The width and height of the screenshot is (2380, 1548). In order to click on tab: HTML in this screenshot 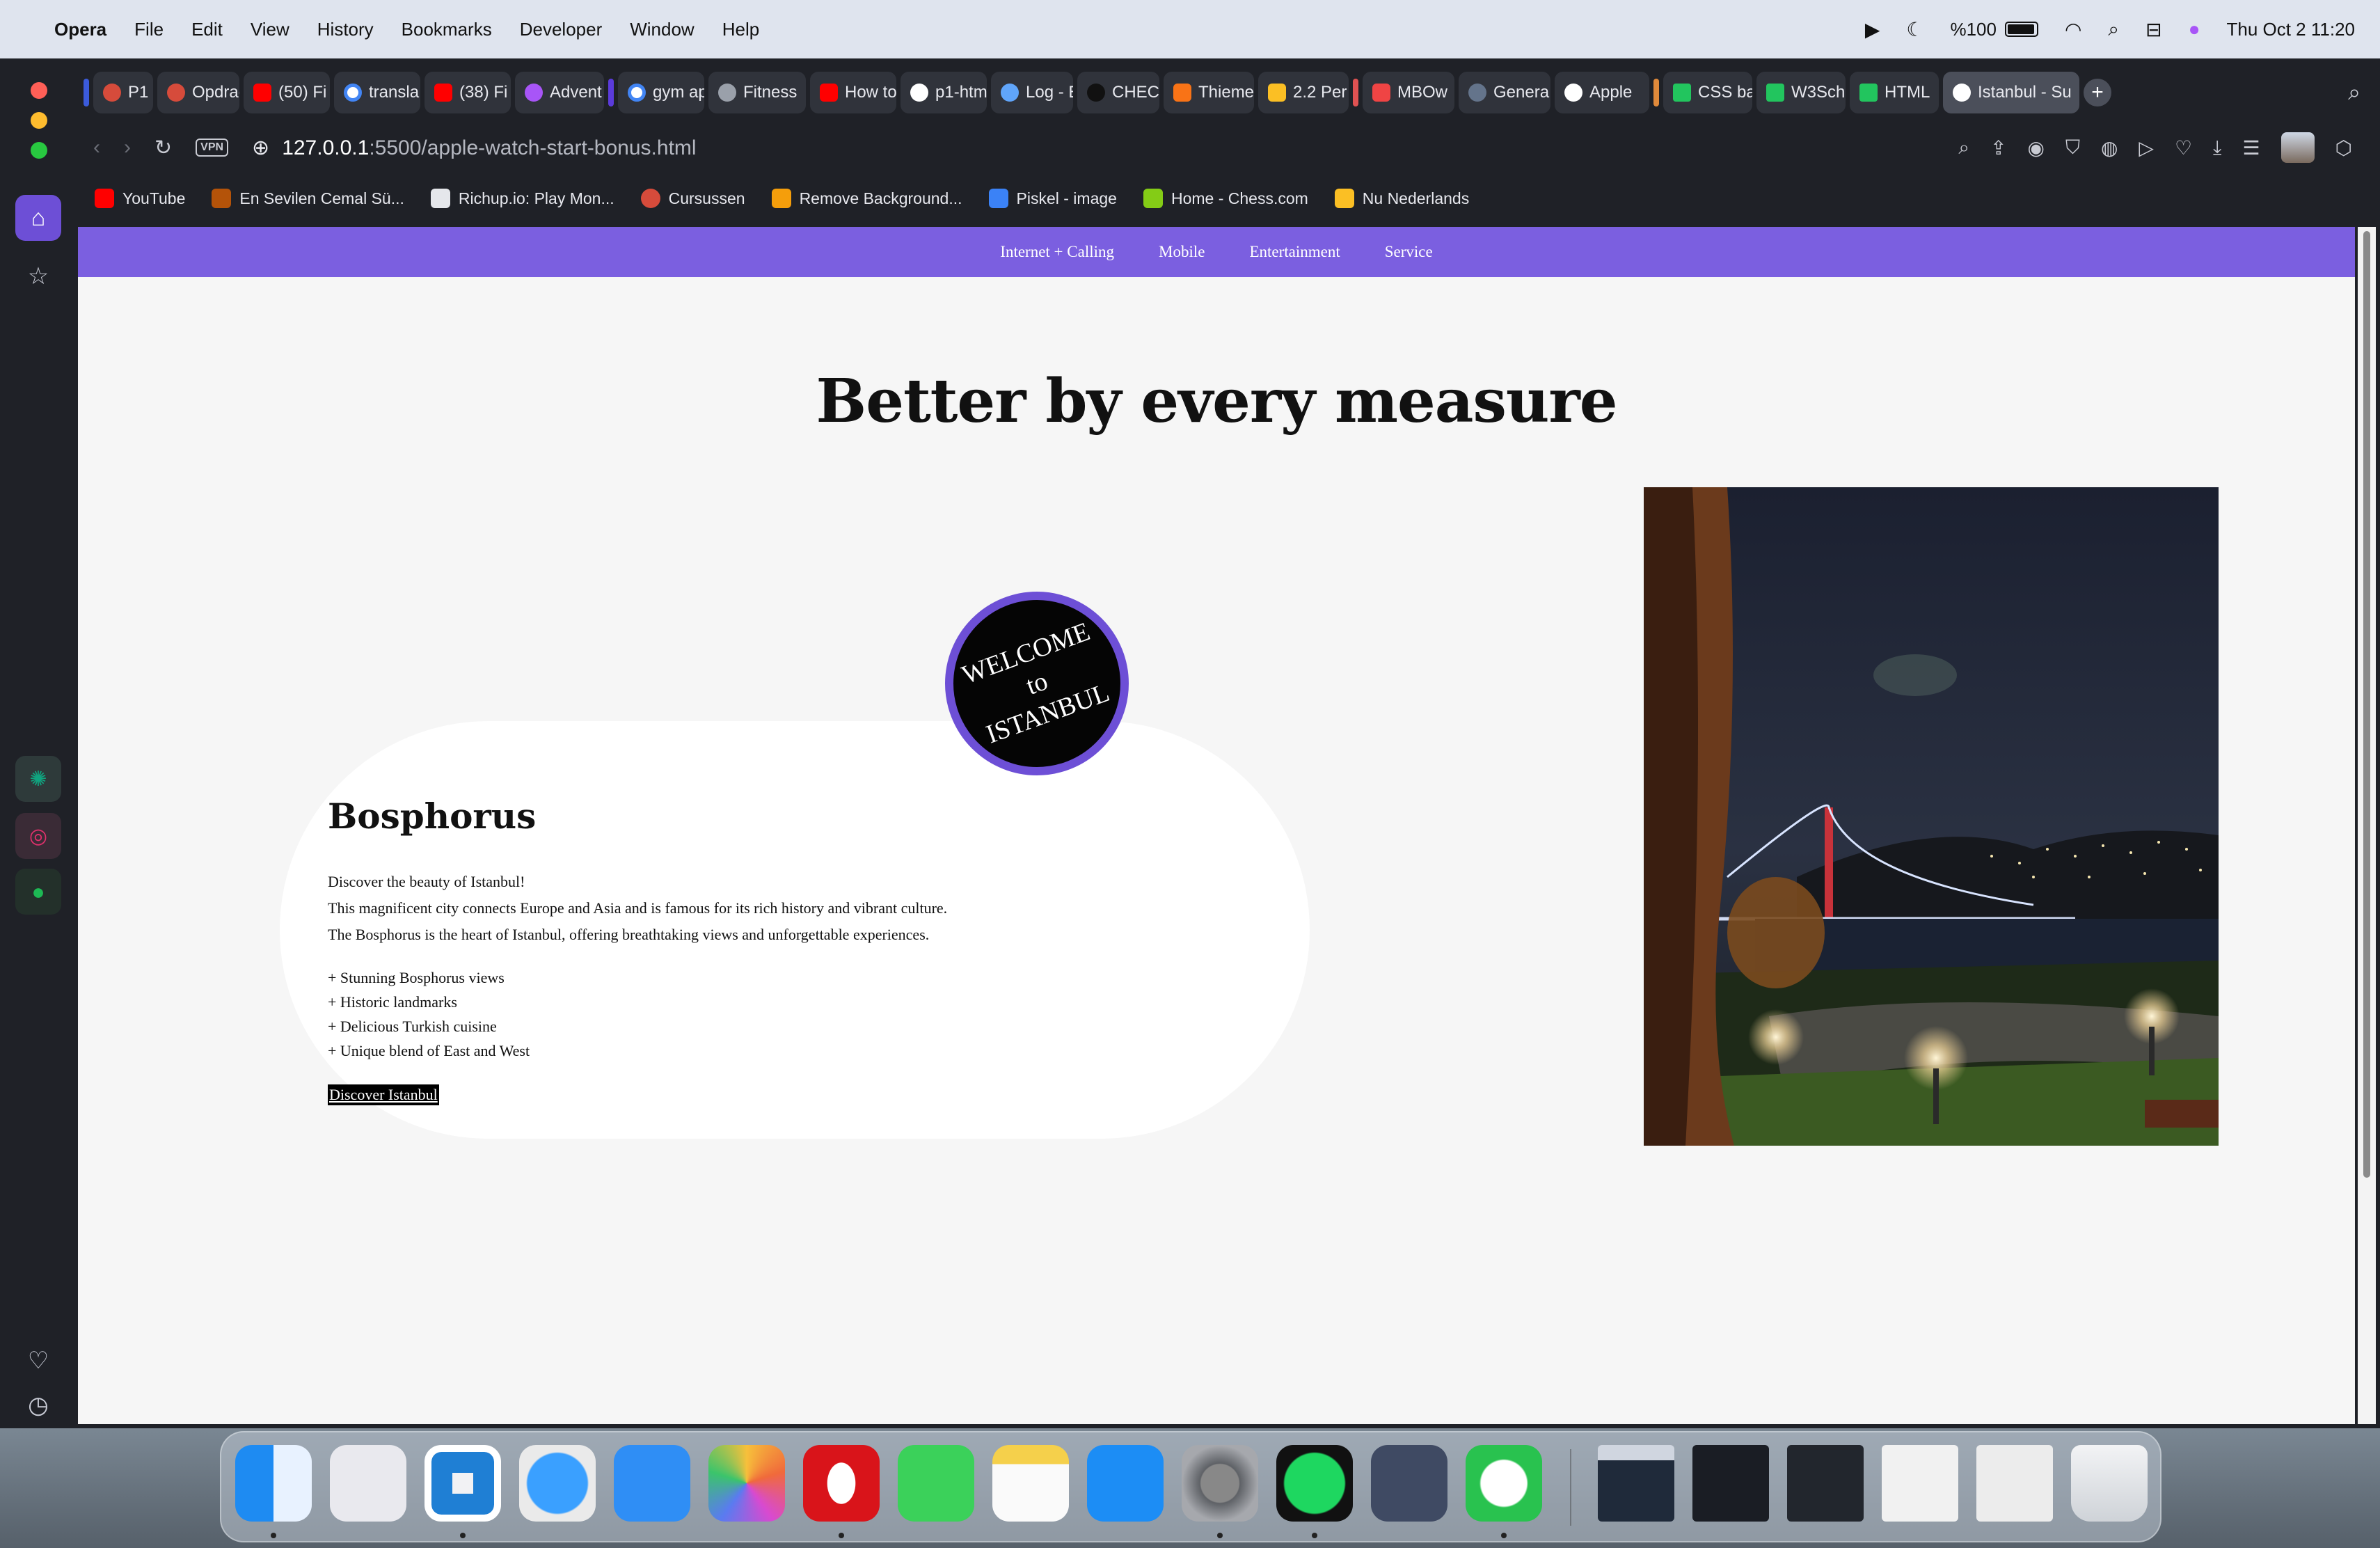, I will do `click(1894, 92)`.